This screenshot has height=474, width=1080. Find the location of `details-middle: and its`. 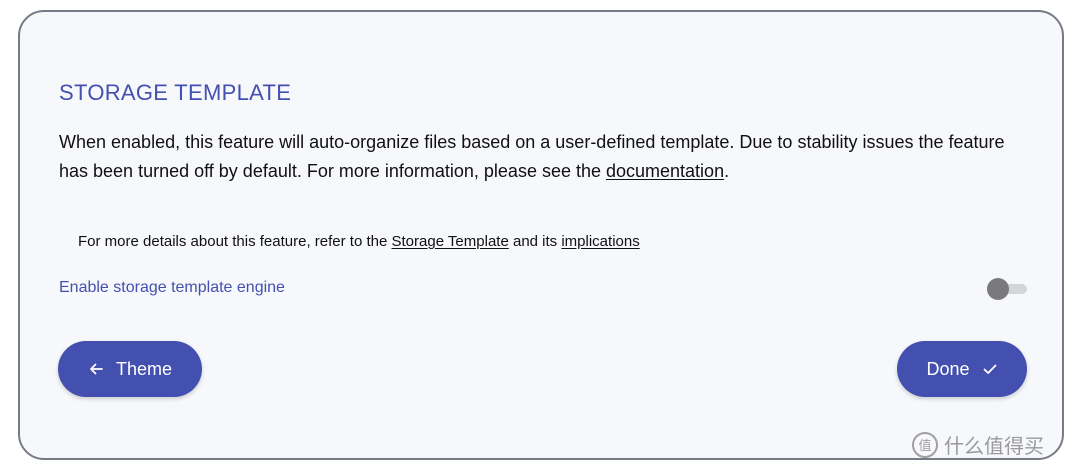

details-middle: and its is located at coordinates (535, 241).